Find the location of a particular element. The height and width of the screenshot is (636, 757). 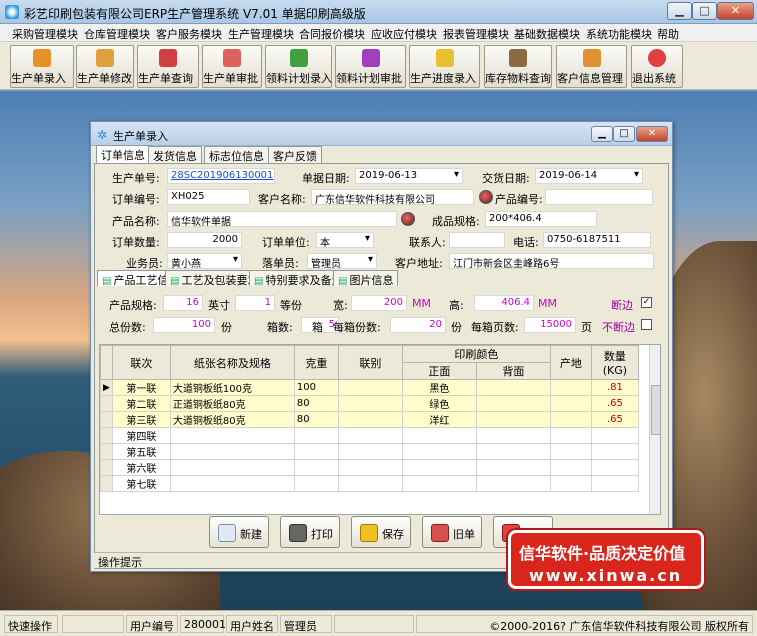

unit-select: 本 is located at coordinates (345, 240).